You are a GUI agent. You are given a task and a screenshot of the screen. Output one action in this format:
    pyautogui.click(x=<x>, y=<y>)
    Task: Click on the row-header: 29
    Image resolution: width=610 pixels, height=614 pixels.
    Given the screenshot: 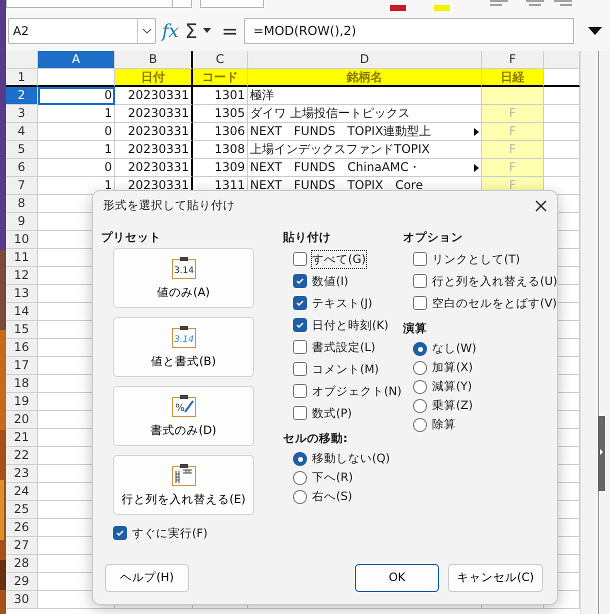 What is the action you would take?
    pyautogui.click(x=22, y=582)
    